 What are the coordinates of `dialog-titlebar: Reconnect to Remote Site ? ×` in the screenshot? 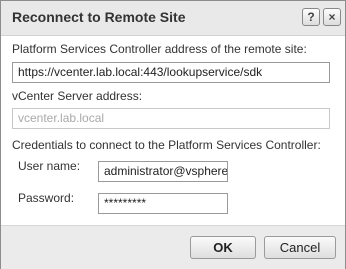 It's located at (173, 18).